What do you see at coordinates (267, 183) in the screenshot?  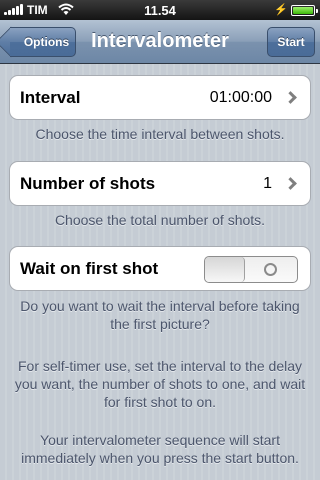 I see `shots-value: 1` at bounding box center [267, 183].